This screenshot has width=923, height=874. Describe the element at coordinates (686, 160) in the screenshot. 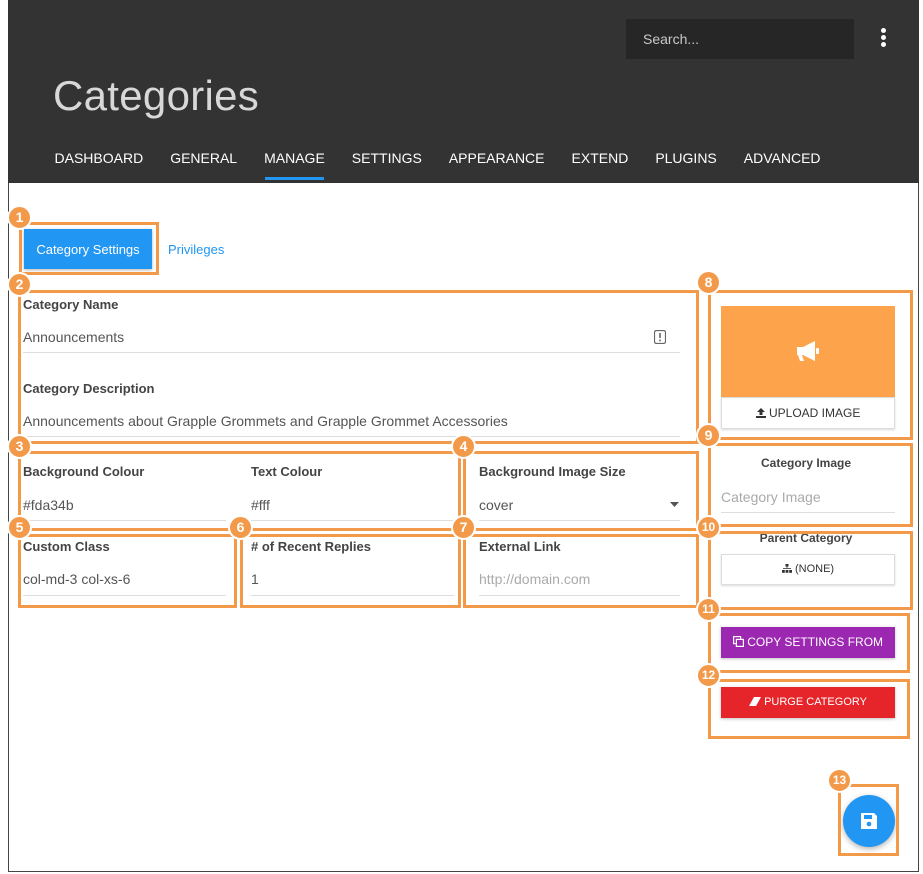

I see `tab-plugins: PLUGINS` at that location.